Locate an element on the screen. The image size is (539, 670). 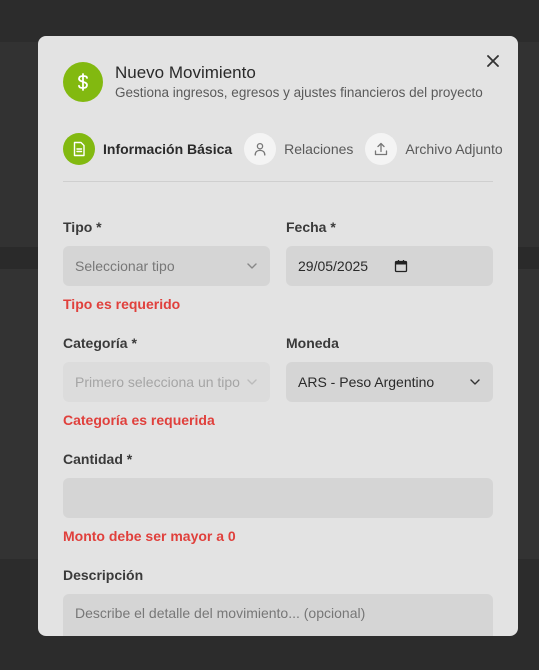
calendar-icon is located at coordinates (401, 266).